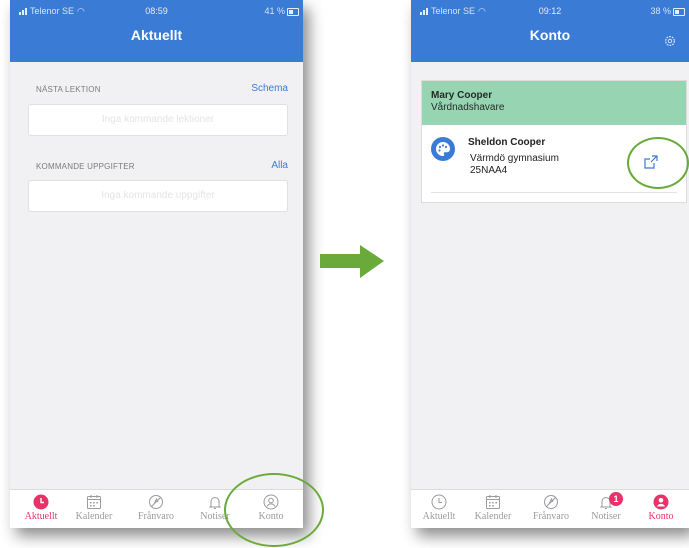 Image resolution: width=689 pixels, height=548 pixels. What do you see at coordinates (514, 158) in the screenshot?
I see `student-school: Värmdö gymnasium` at bounding box center [514, 158].